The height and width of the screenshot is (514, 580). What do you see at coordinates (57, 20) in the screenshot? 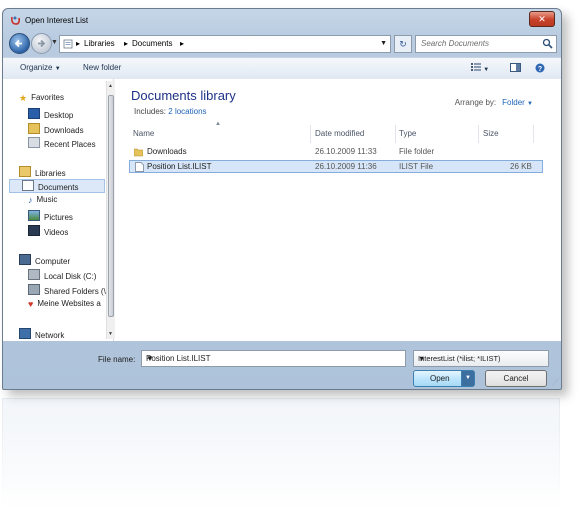
I see `window-title: Open Interest List` at bounding box center [57, 20].